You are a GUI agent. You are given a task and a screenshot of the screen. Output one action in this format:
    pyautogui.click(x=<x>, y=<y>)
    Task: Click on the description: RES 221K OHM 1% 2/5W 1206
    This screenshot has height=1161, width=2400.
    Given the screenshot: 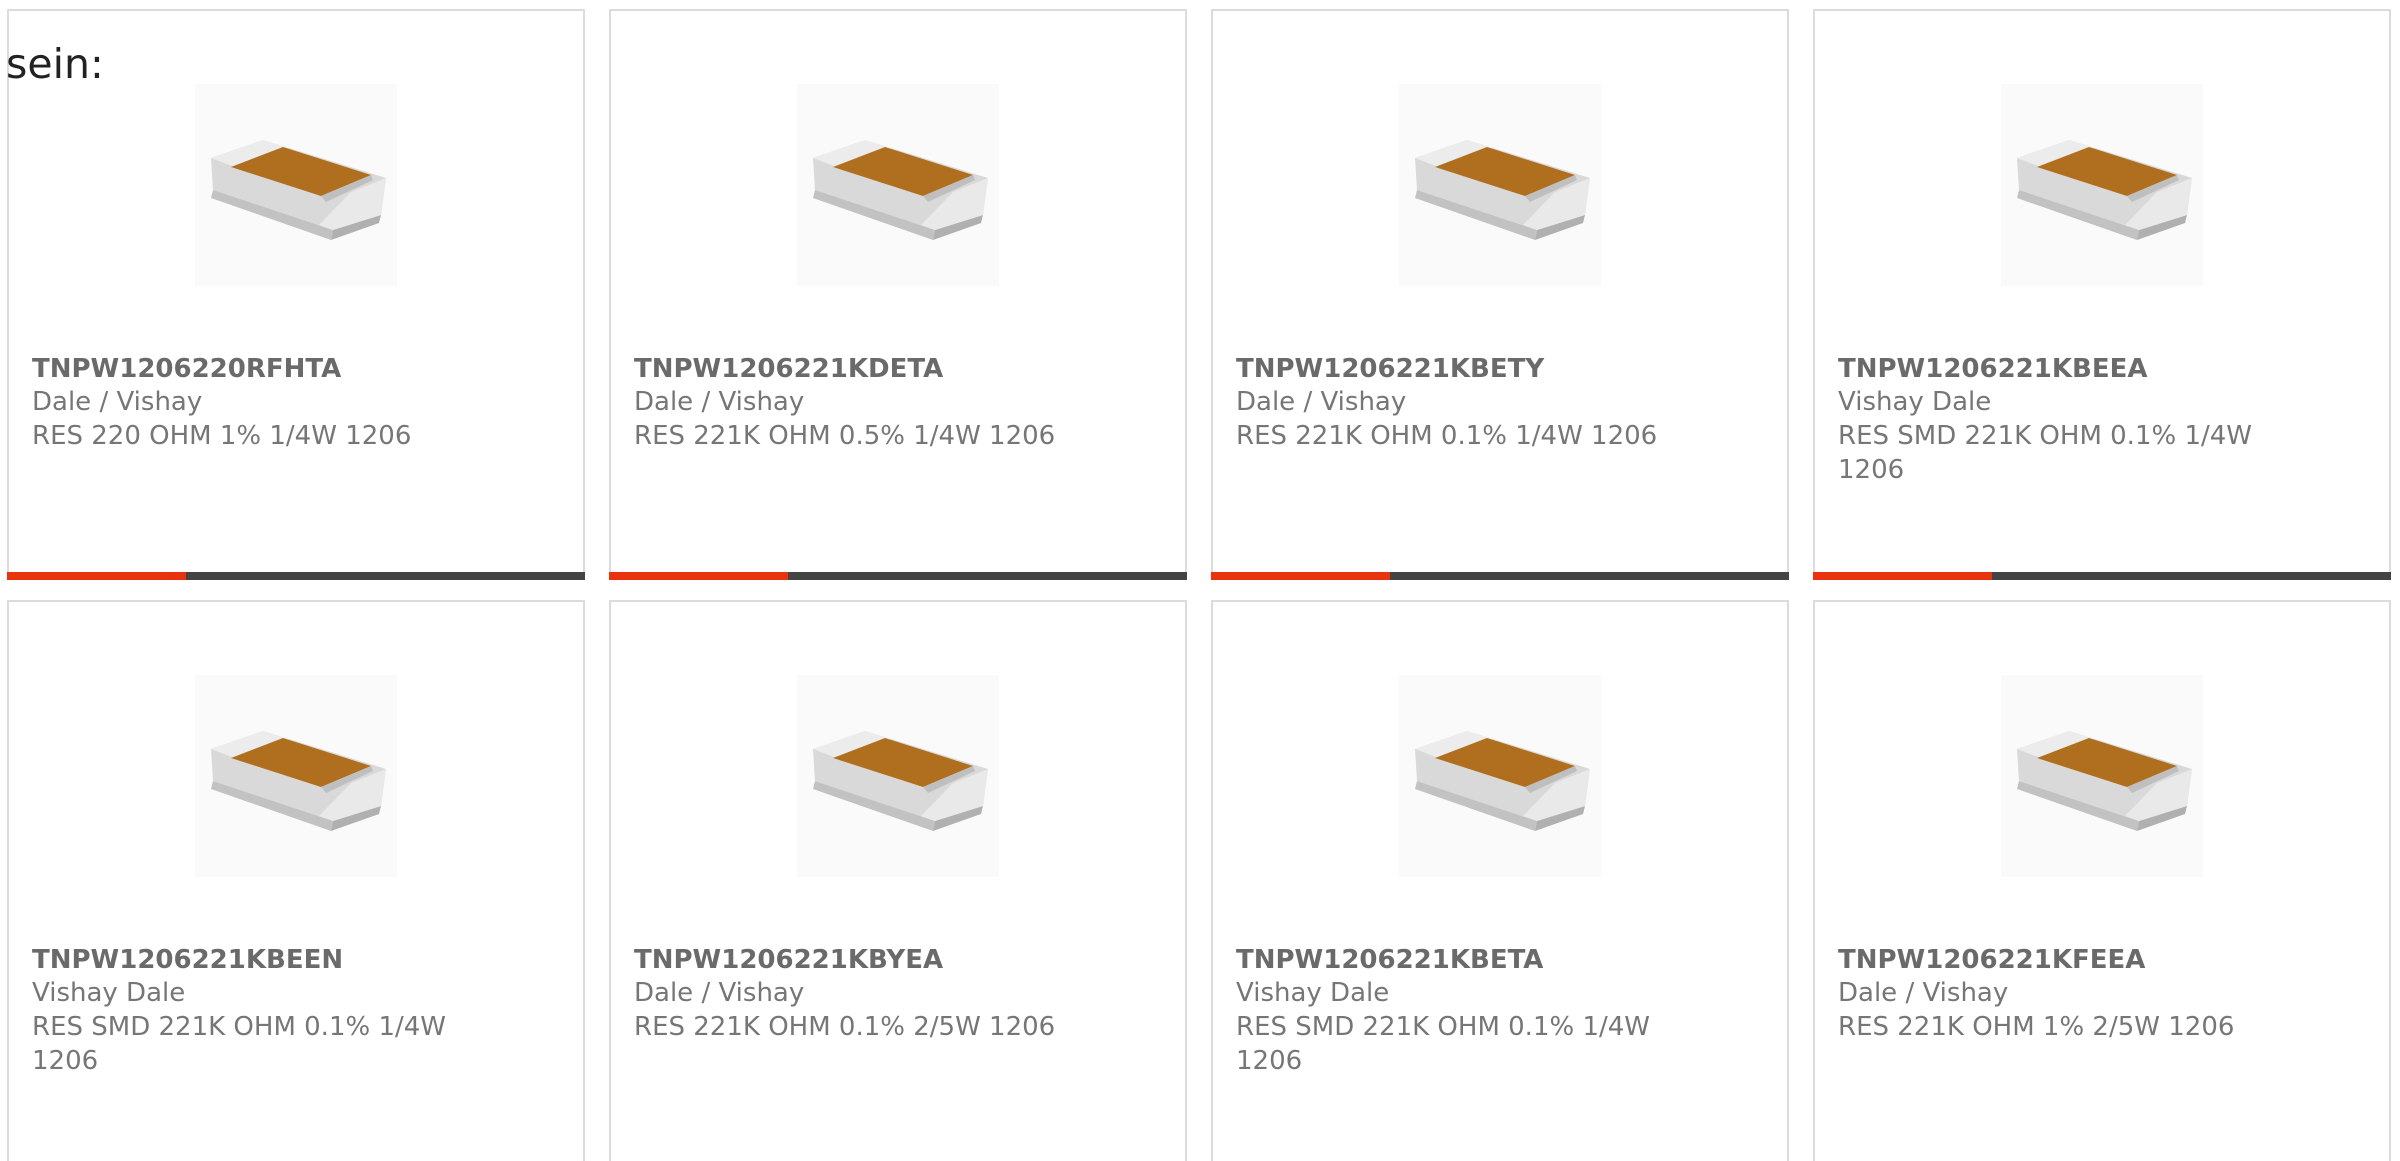 What is the action you would take?
    pyautogui.click(x=2036, y=1027)
    